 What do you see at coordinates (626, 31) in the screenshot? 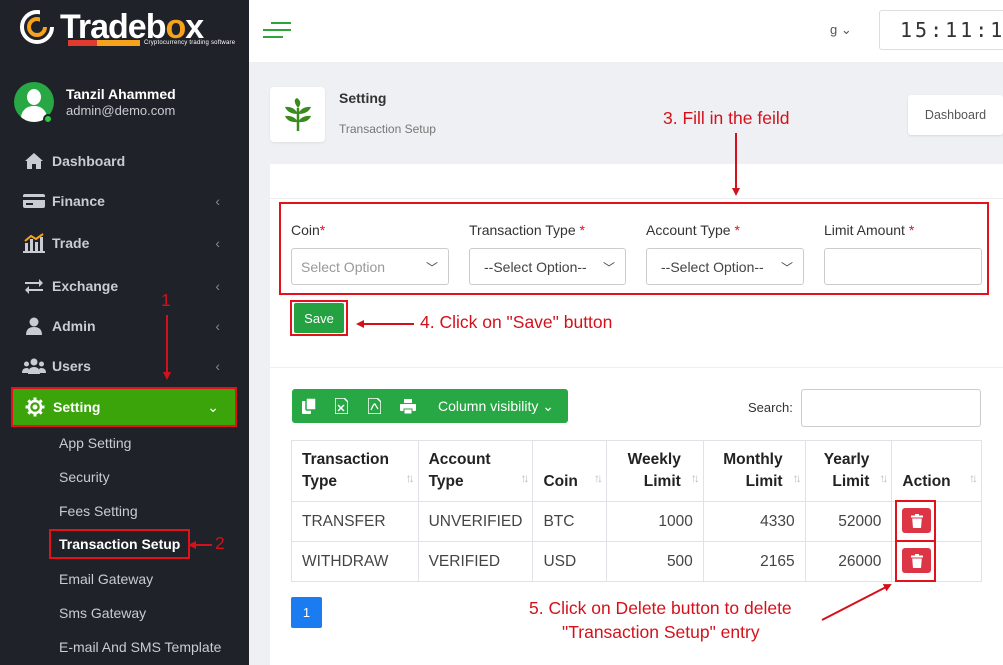
I see `topbar: g ⌄ 15:11:17` at bounding box center [626, 31].